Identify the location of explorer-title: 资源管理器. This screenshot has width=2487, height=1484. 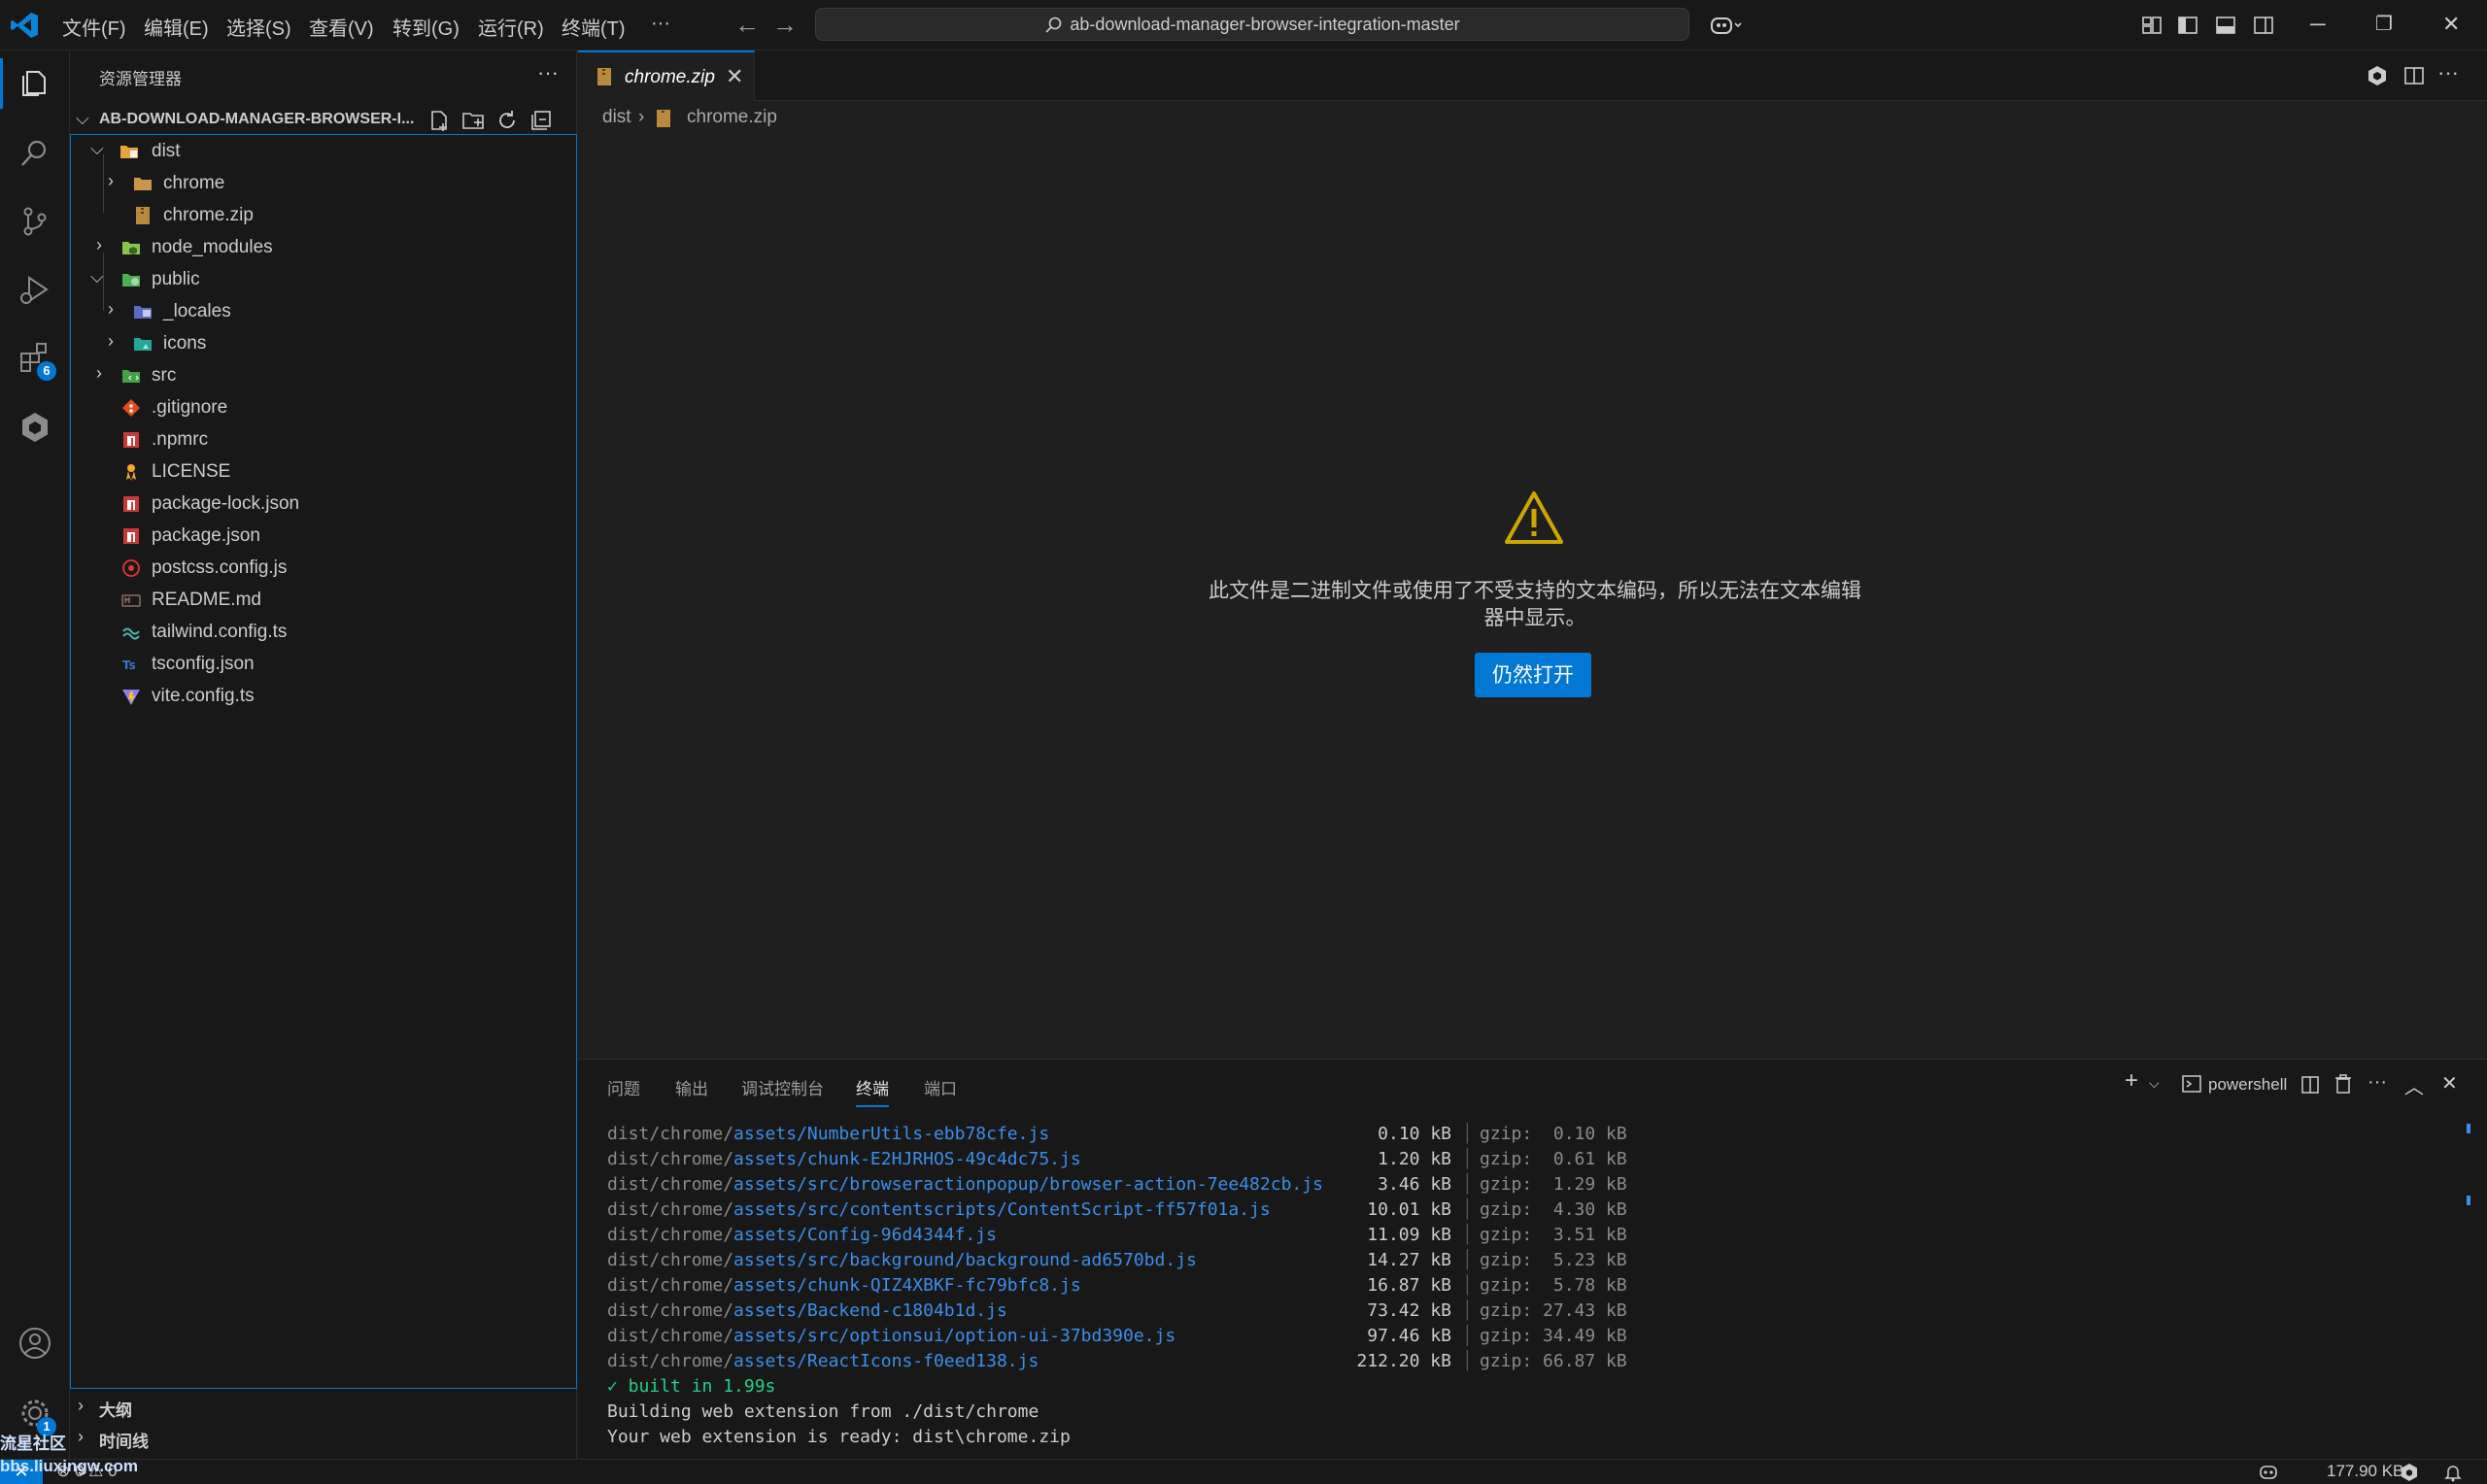
(140, 79).